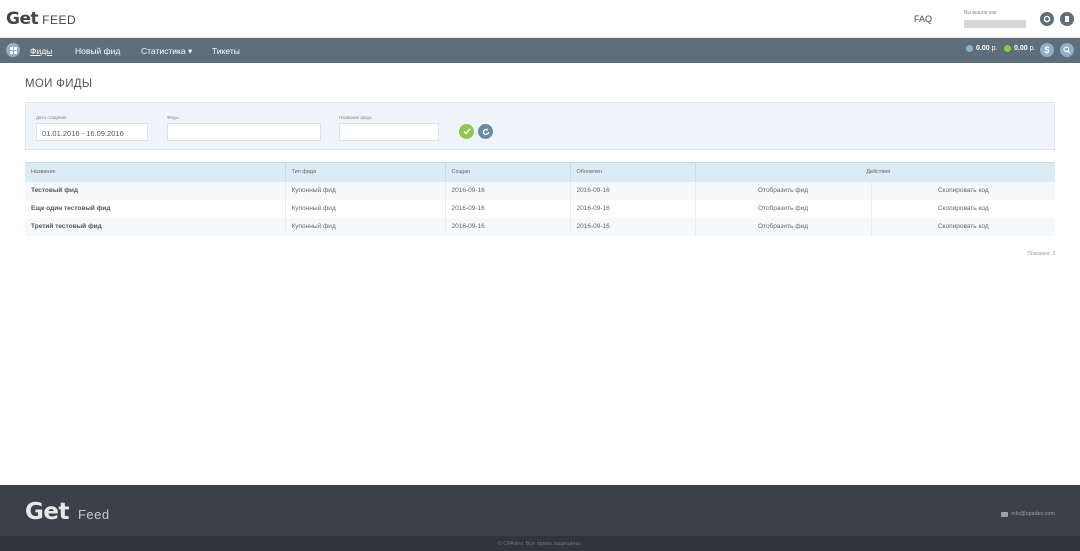  What do you see at coordinates (540, 543) in the screenshot?
I see `copyright: © CPAdev. Все права защищены.` at bounding box center [540, 543].